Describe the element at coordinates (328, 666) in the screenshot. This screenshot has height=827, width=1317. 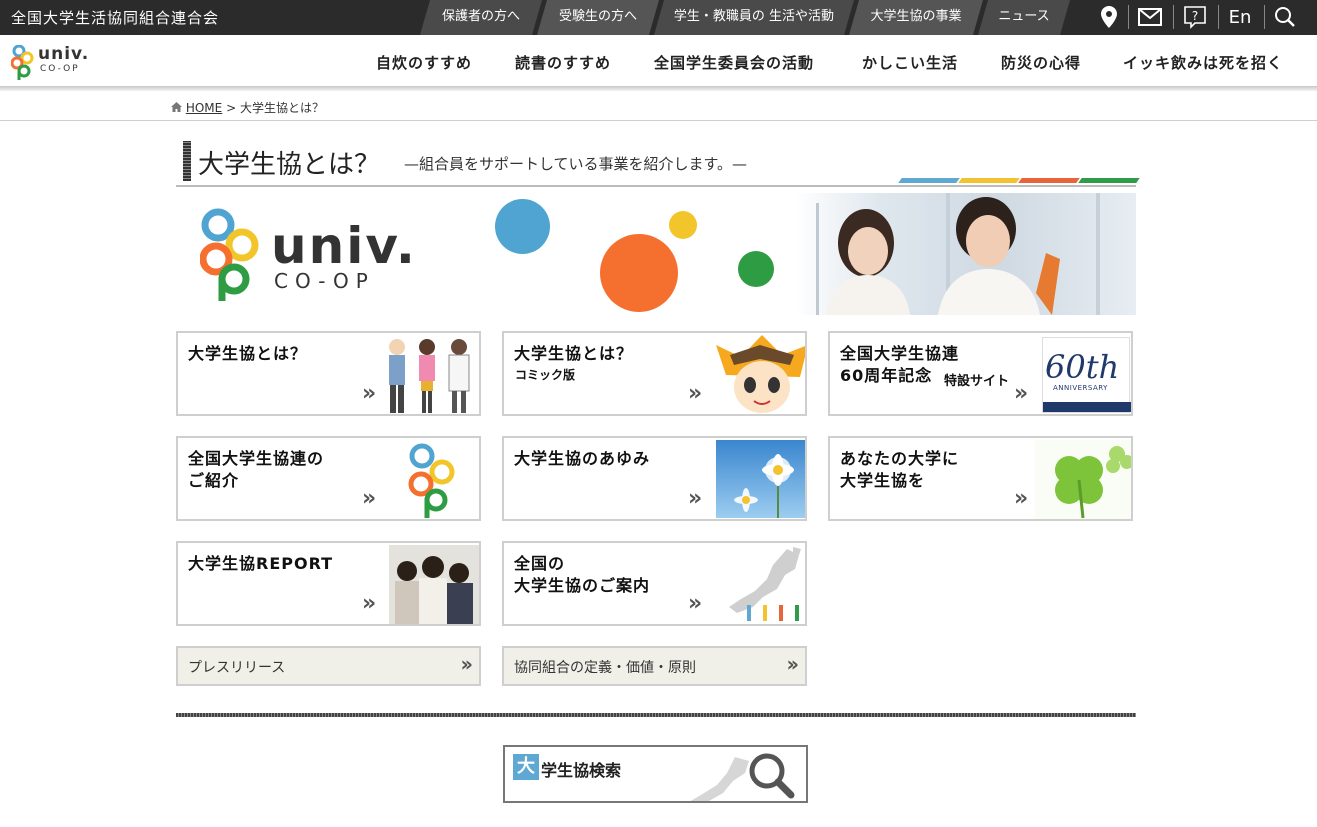
I see `press-release-link: プレスリリース ››` at that location.